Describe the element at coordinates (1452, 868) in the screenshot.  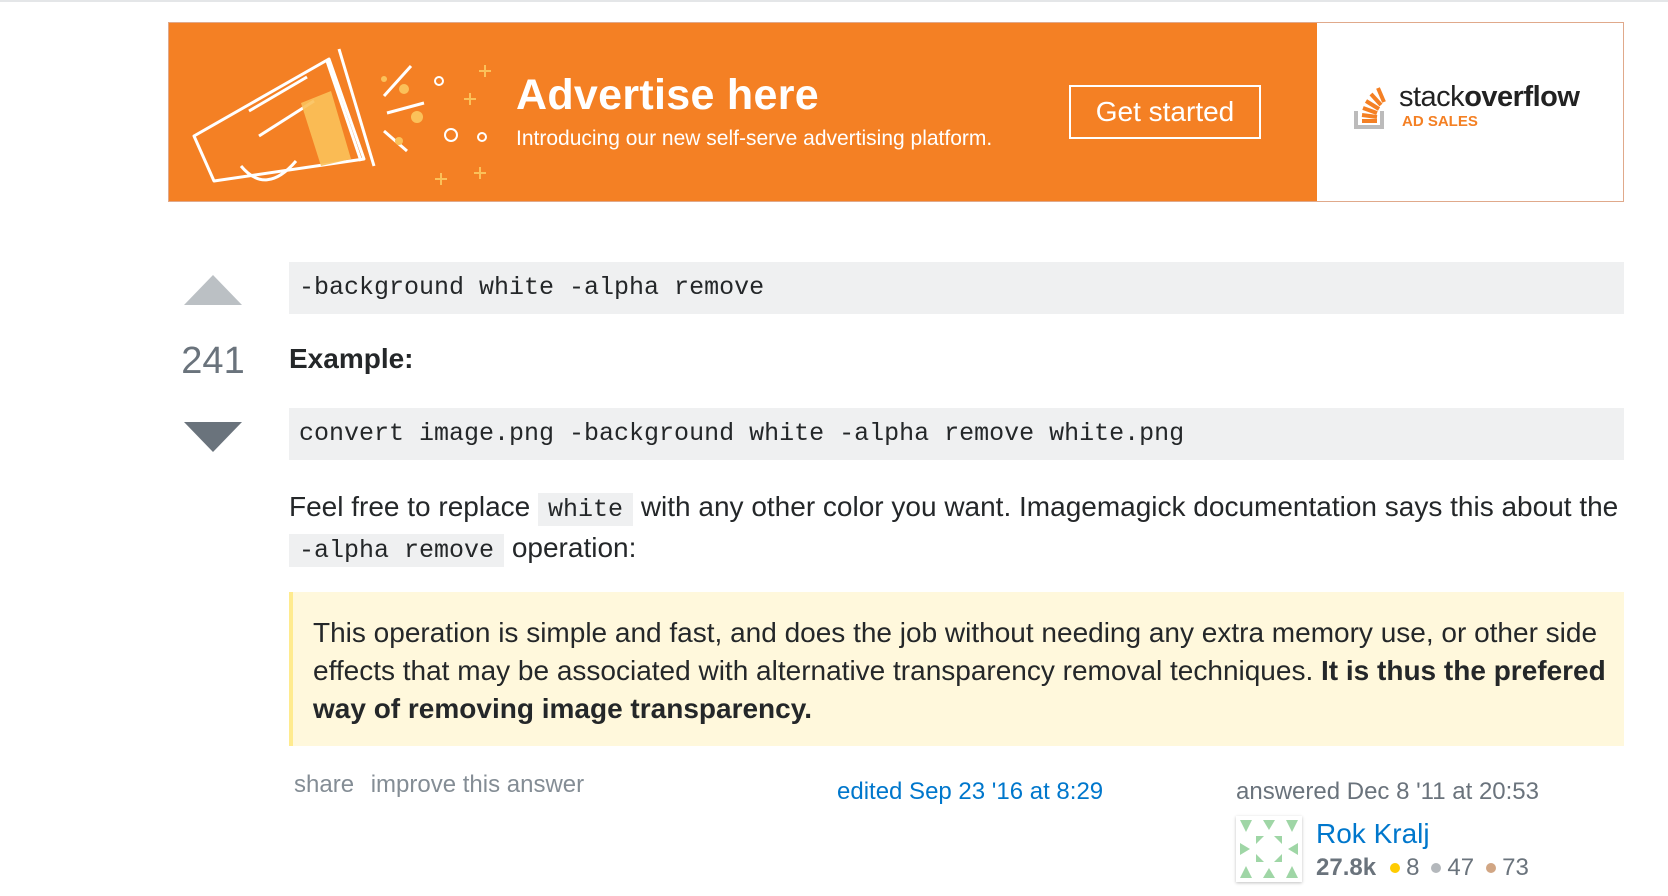
I see `silver-badges: 47` at that location.